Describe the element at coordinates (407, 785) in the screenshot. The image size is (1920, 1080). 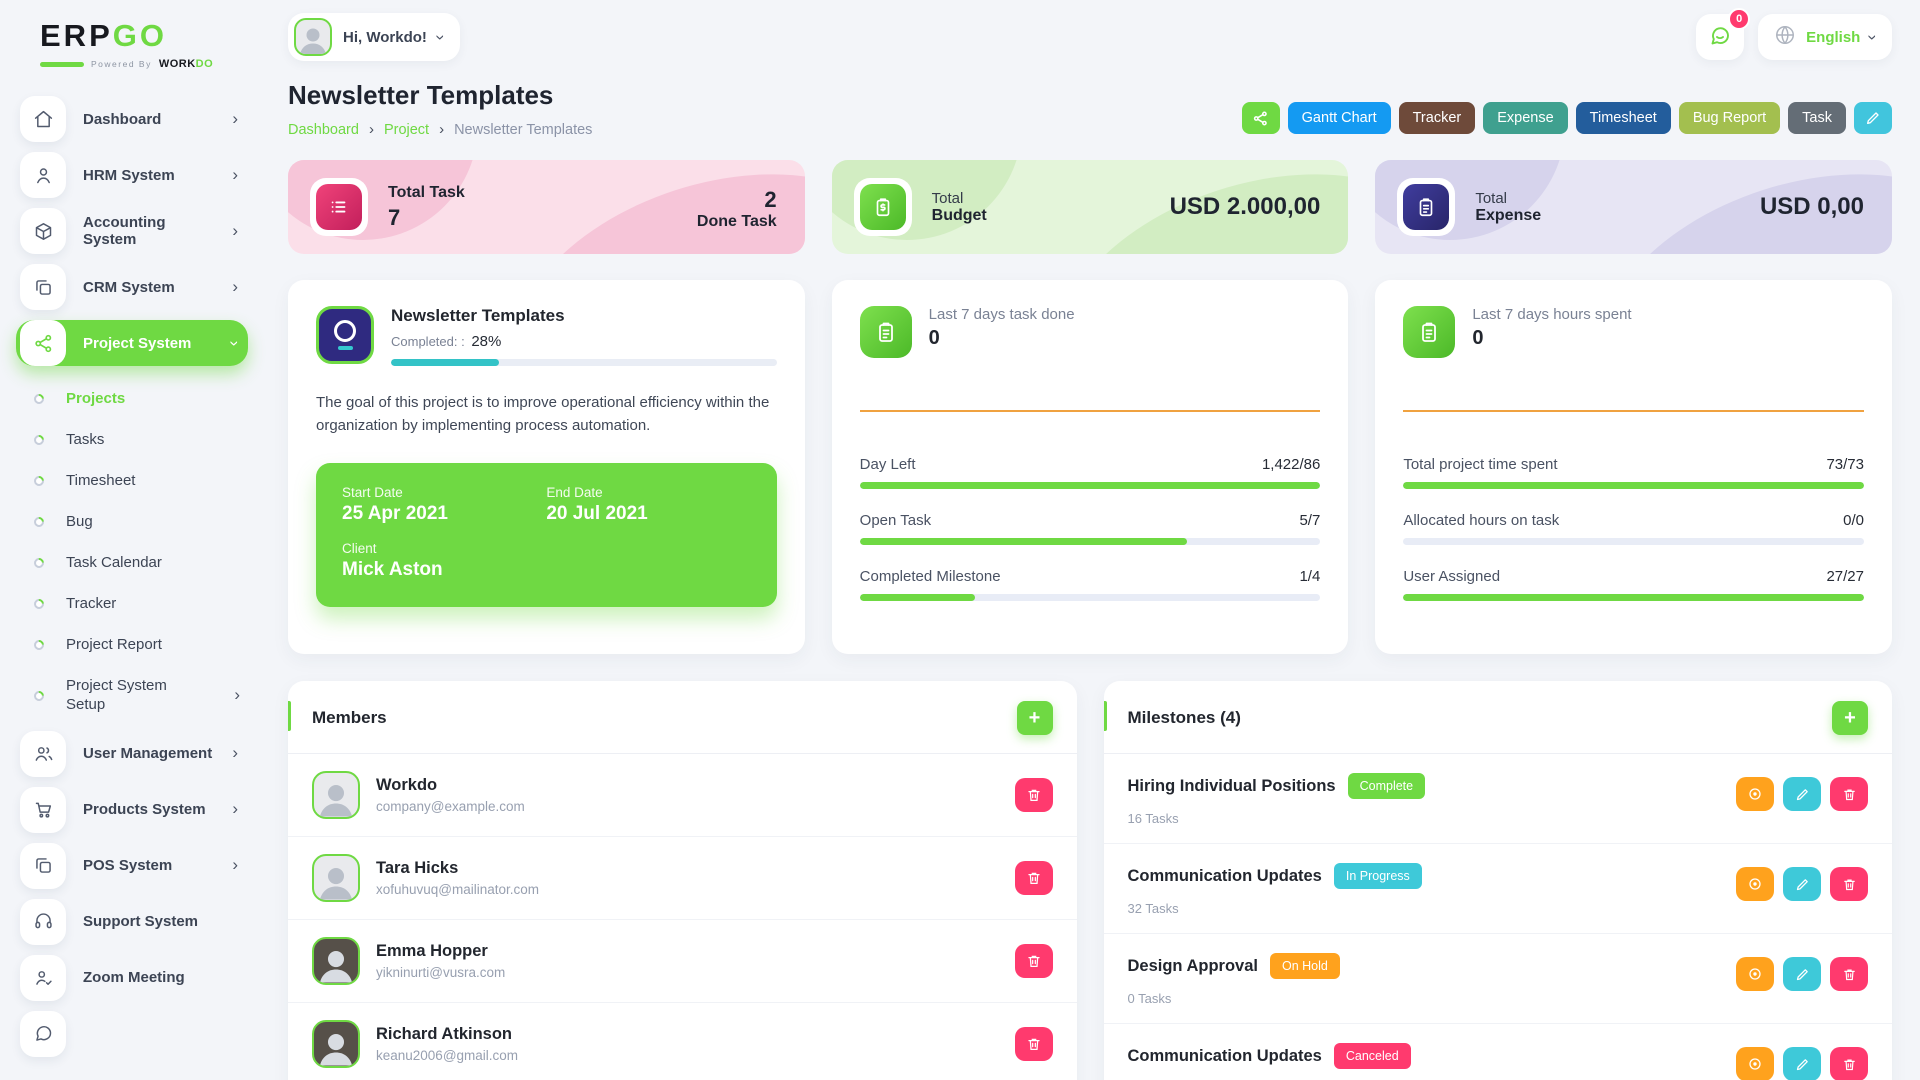
I see `member-name: Workdo` at that location.